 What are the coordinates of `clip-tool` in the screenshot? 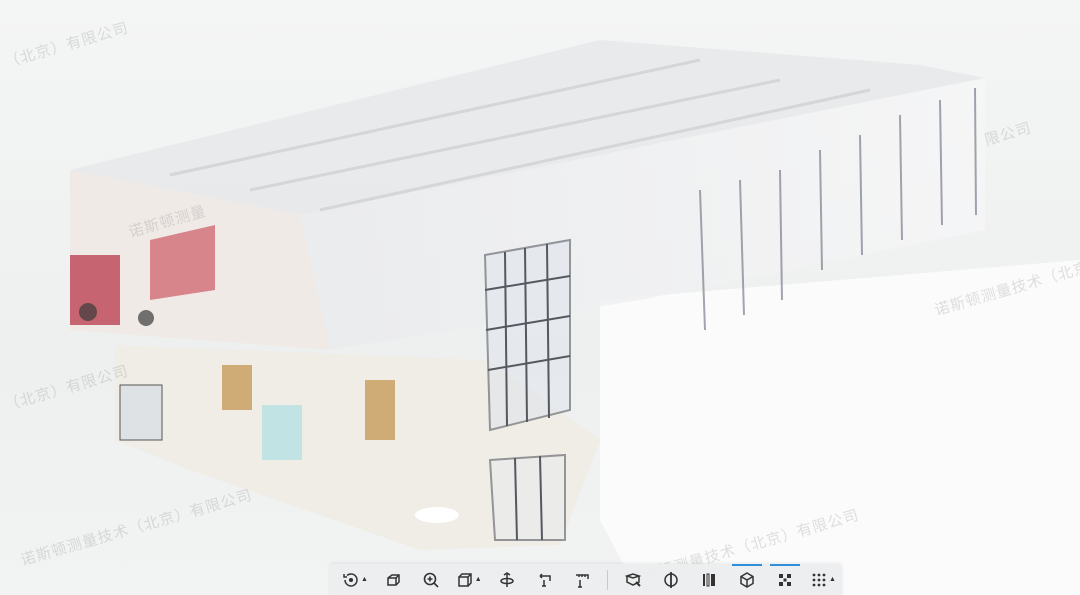 It's located at (633, 579).